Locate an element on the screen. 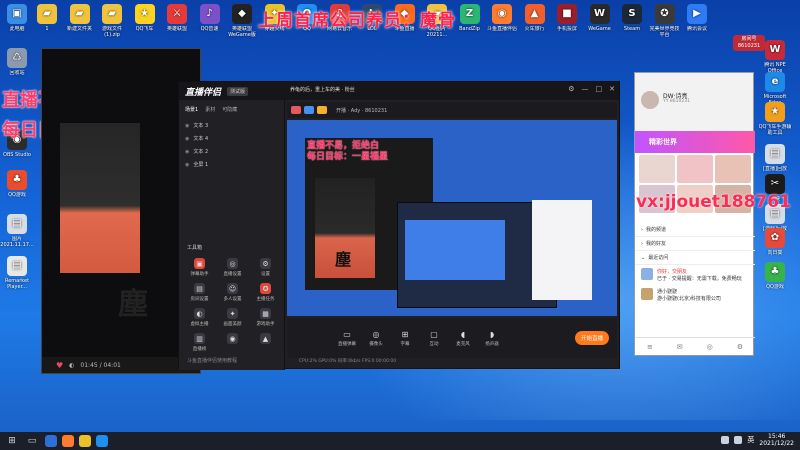  app-icon: ▤ is located at coordinates (17, 224).